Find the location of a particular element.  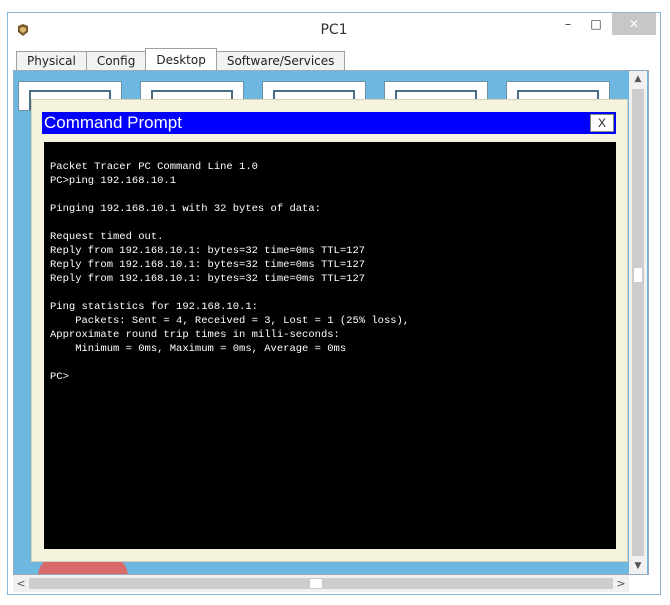

console-line: Ping statistics for 192.168.10.1: is located at coordinates (154, 307).